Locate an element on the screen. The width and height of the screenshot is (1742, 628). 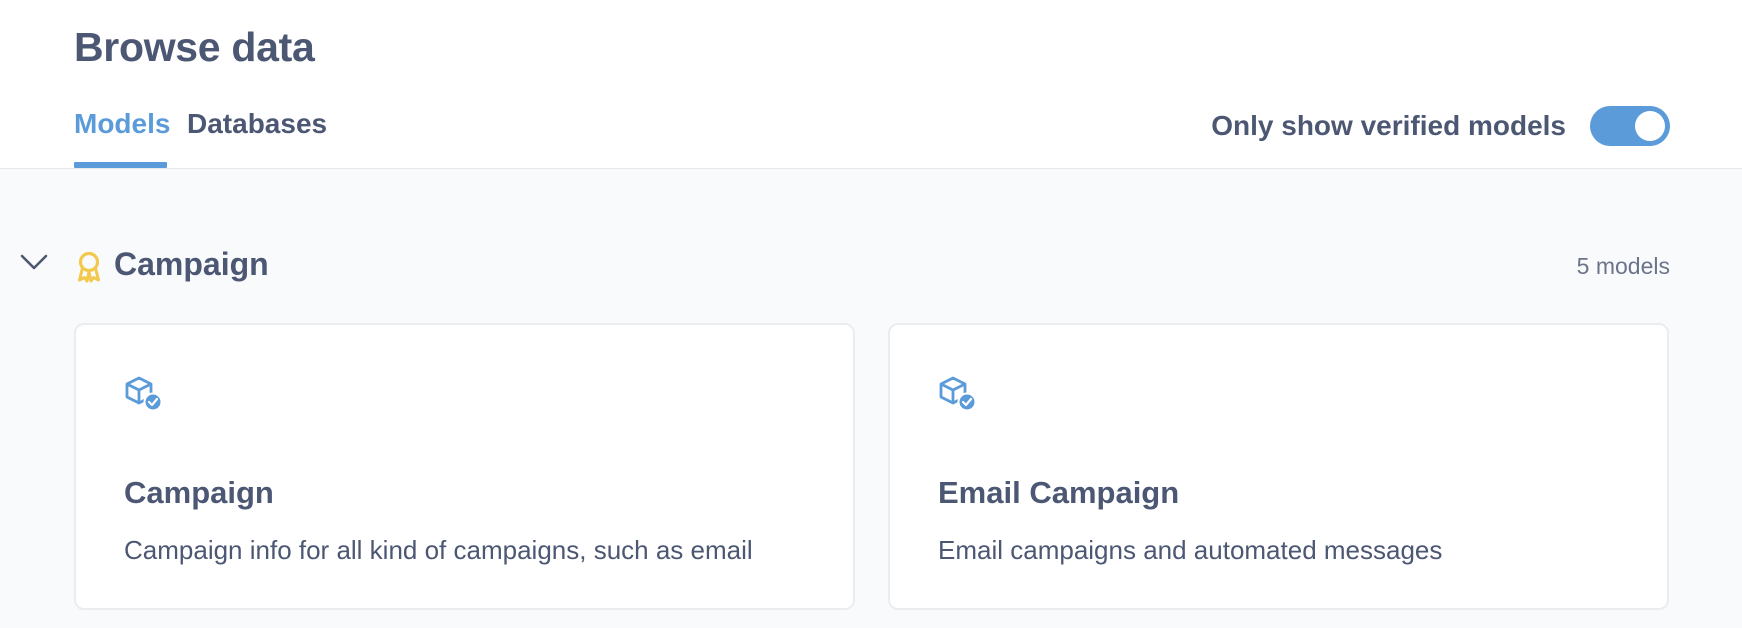
tab-databases: Databases is located at coordinates (257, 124).